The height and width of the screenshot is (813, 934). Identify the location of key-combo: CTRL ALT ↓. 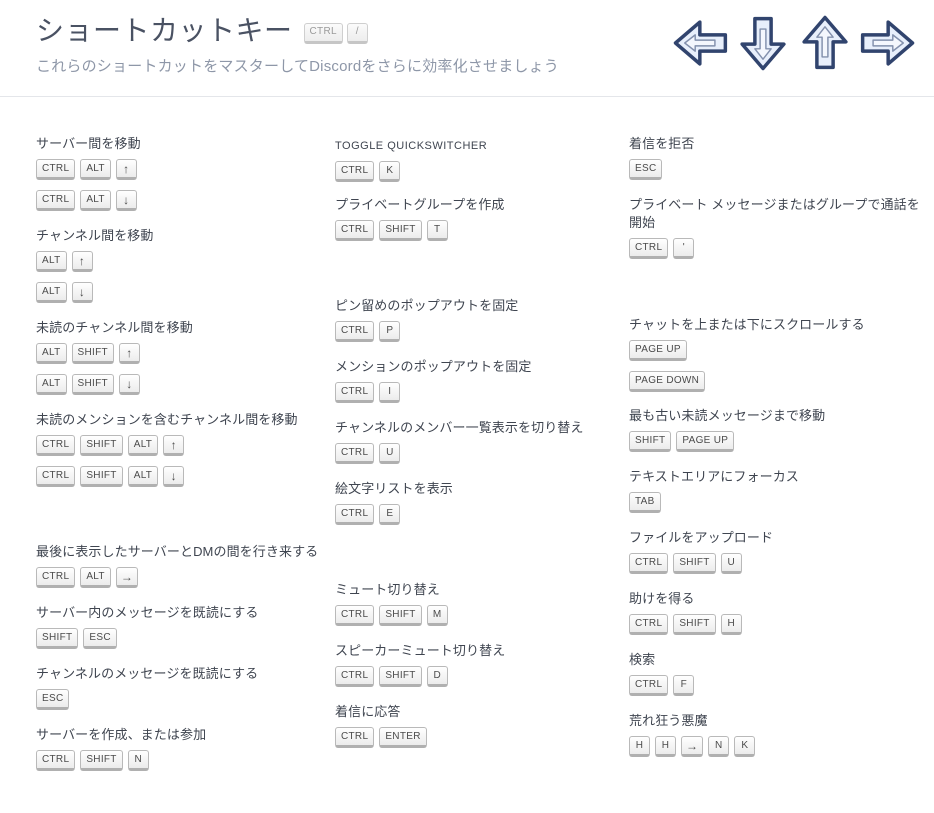
(181, 200).